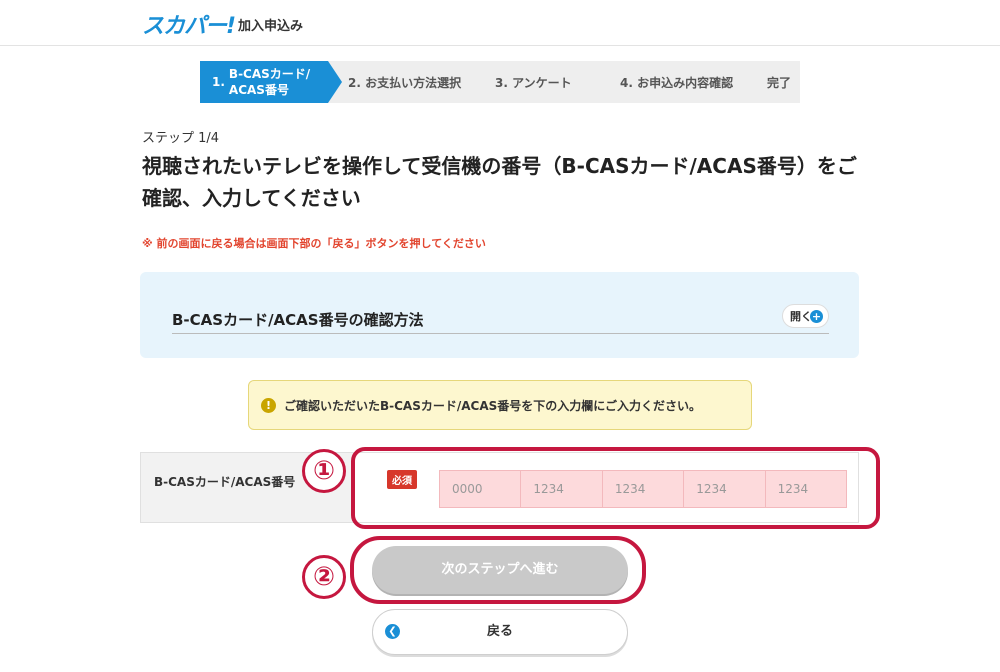  I want to click on open-button: 開く +, so click(805, 316).